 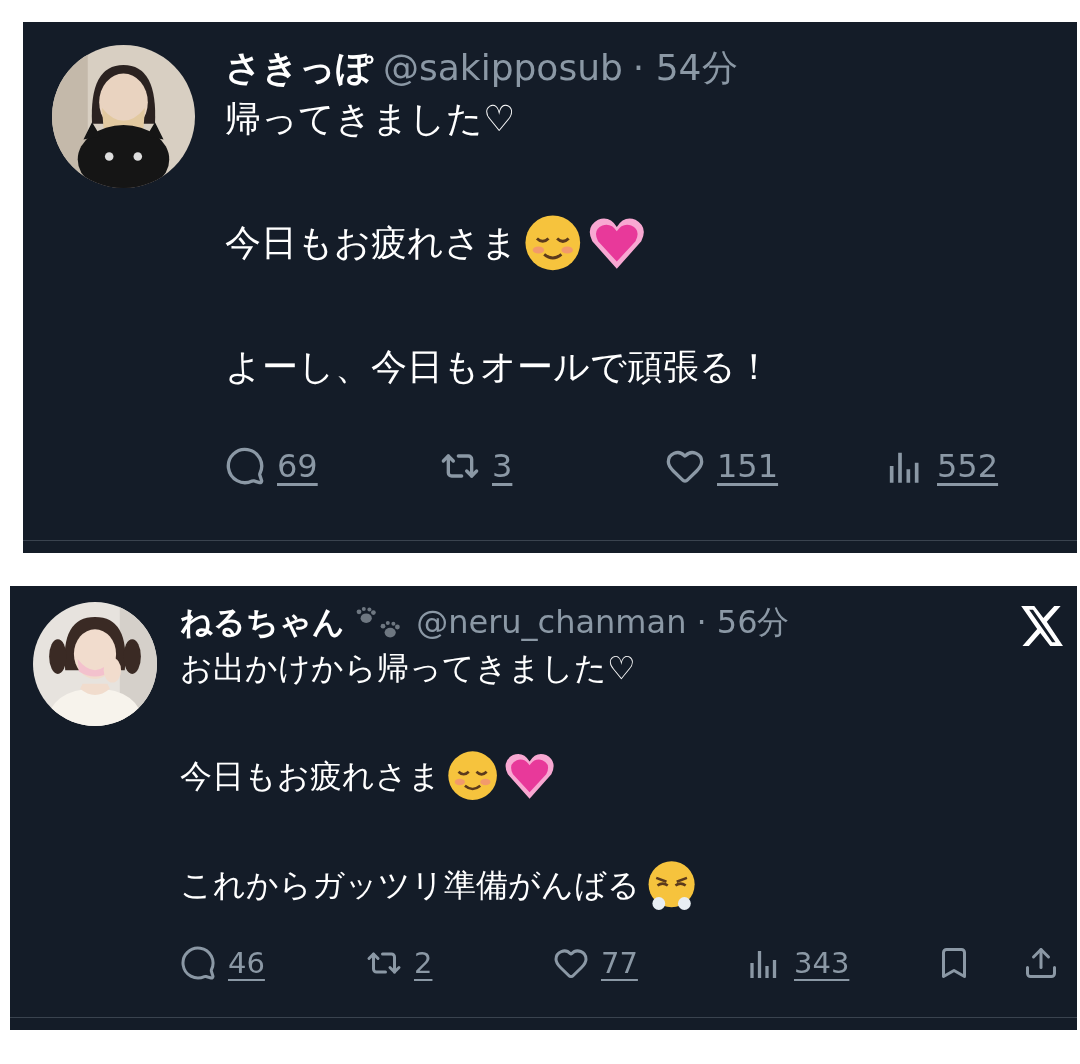 I want to click on user-handle: @sakipposub, so click(x=503, y=68).